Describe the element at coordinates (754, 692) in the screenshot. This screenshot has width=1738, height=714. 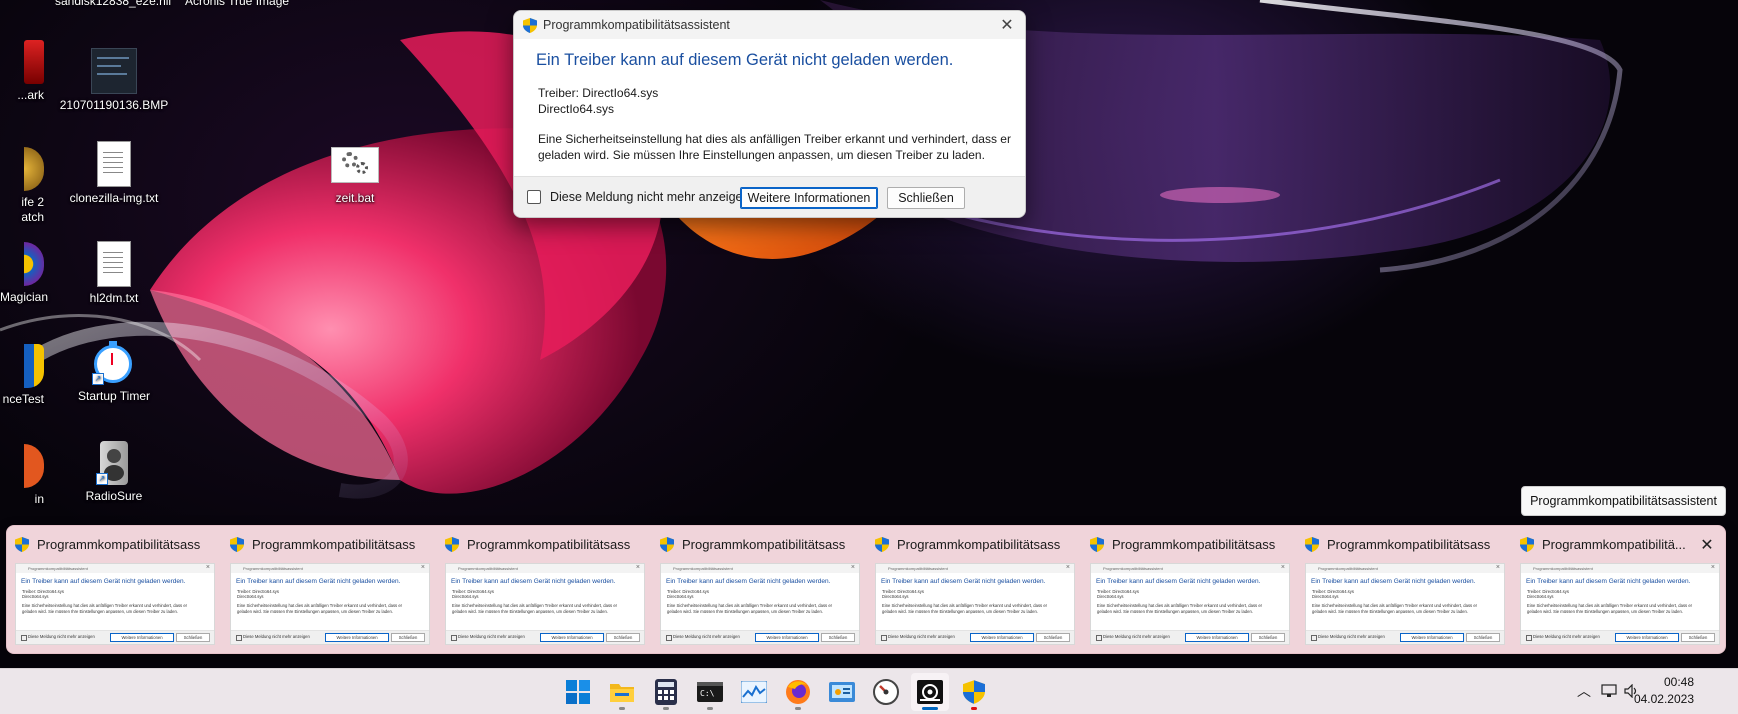
I see `taskbar-resource-monitor` at that location.